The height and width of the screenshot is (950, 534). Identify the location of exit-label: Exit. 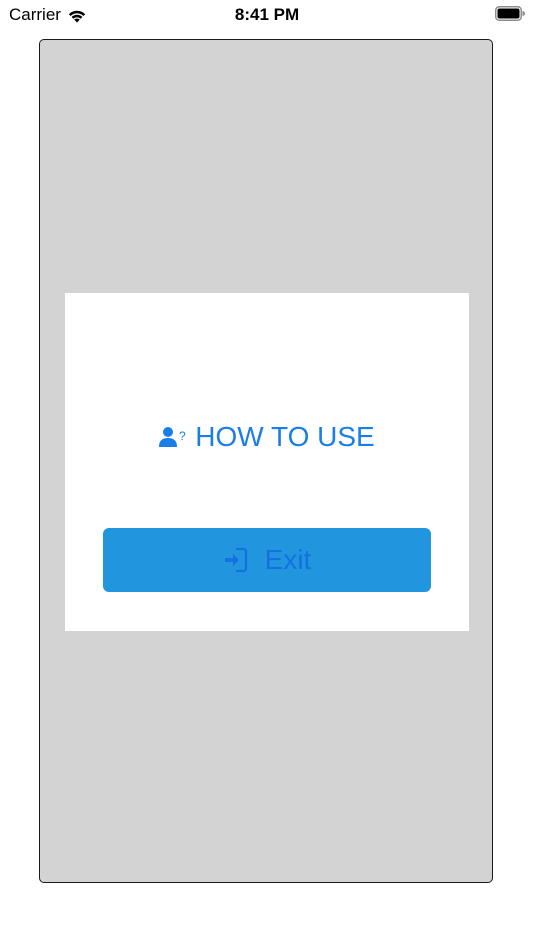
(288, 559).